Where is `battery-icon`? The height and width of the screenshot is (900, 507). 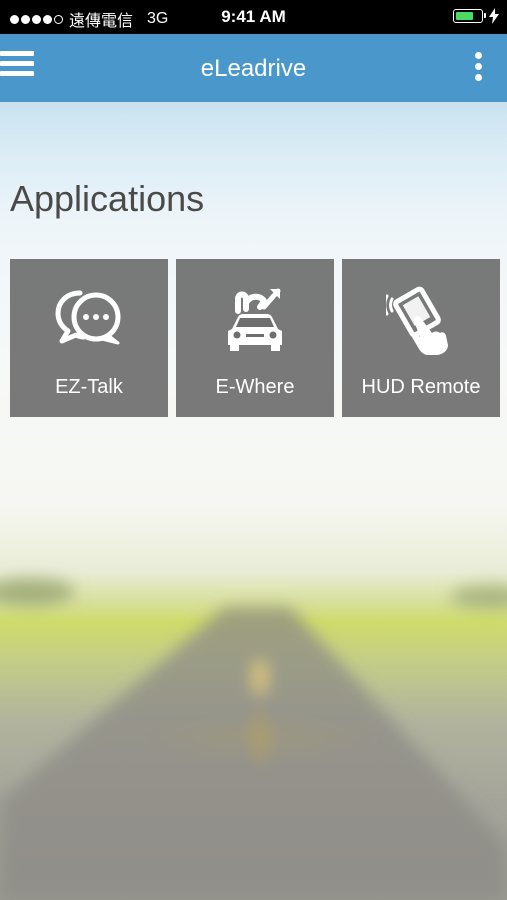 battery-icon is located at coordinates (469, 16).